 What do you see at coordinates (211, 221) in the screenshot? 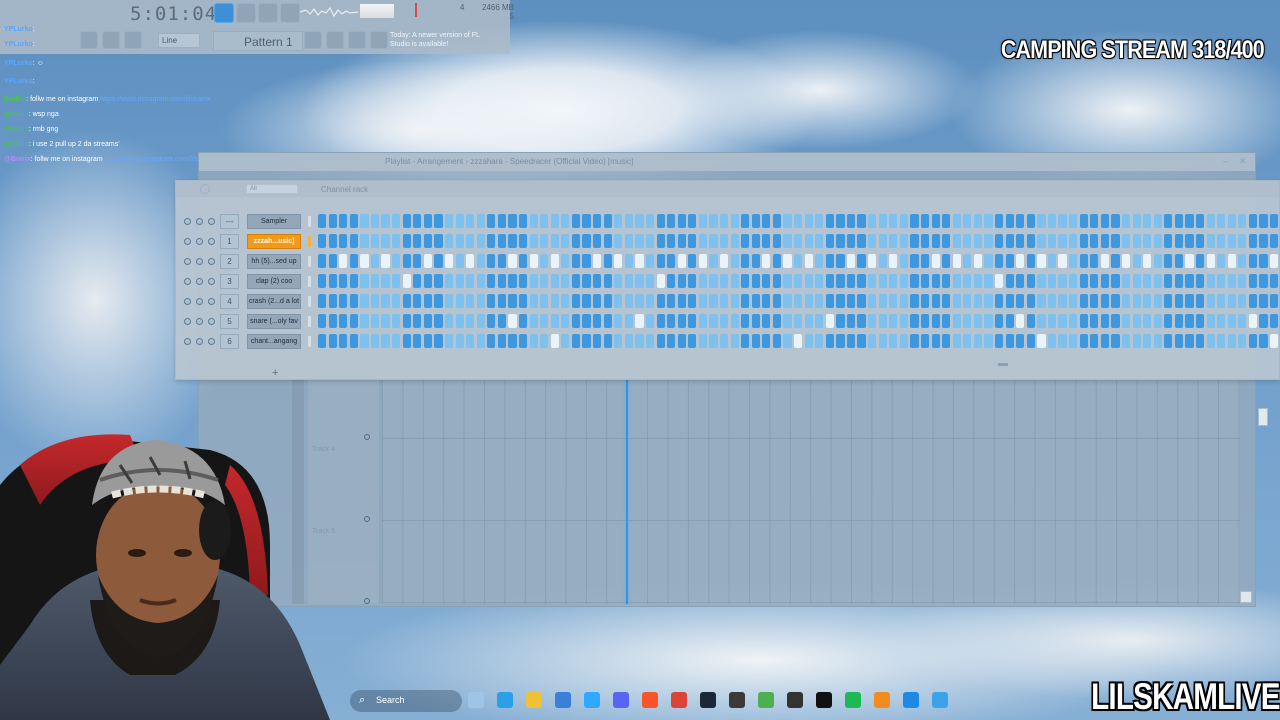
I see `channel-volume-knob` at bounding box center [211, 221].